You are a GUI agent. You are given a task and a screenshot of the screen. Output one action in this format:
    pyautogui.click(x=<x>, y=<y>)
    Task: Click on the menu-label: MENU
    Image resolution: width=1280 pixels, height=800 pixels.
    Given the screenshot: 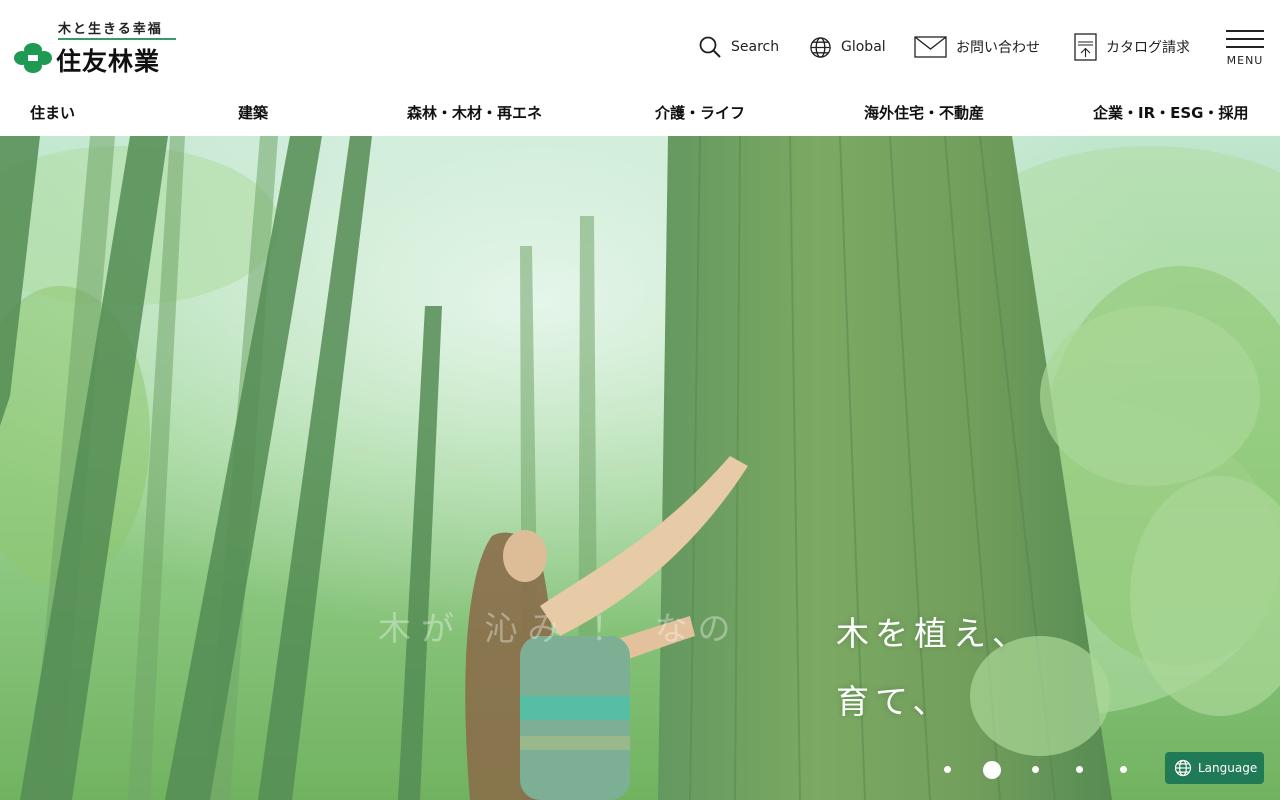 What is the action you would take?
    pyautogui.click(x=1245, y=60)
    